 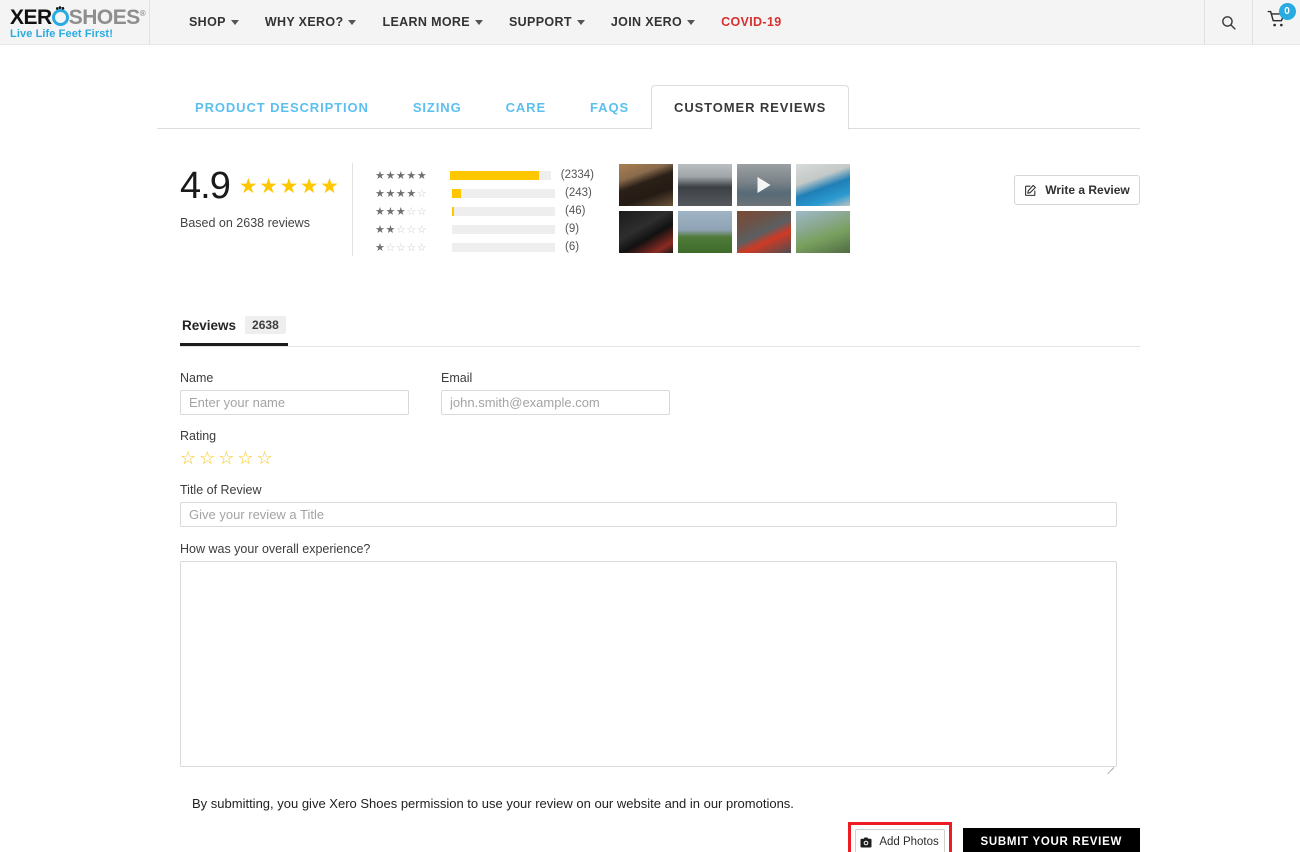 What do you see at coordinates (245, 223) in the screenshot?
I see `review-count-text: Based on 2638 reviews` at bounding box center [245, 223].